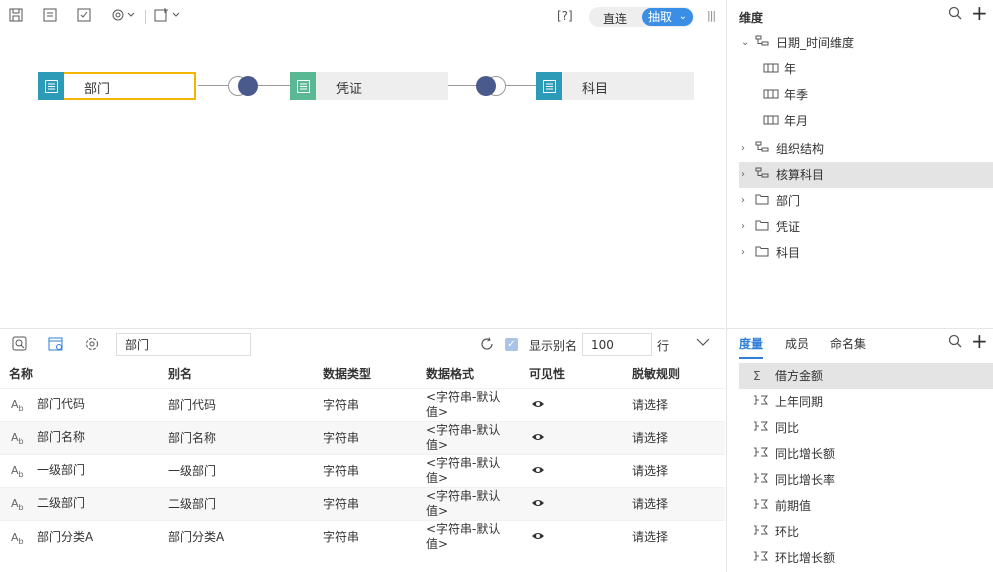  Describe the element at coordinates (369, 86) in the screenshot. I see `table-node-voucher: 凭证` at that location.